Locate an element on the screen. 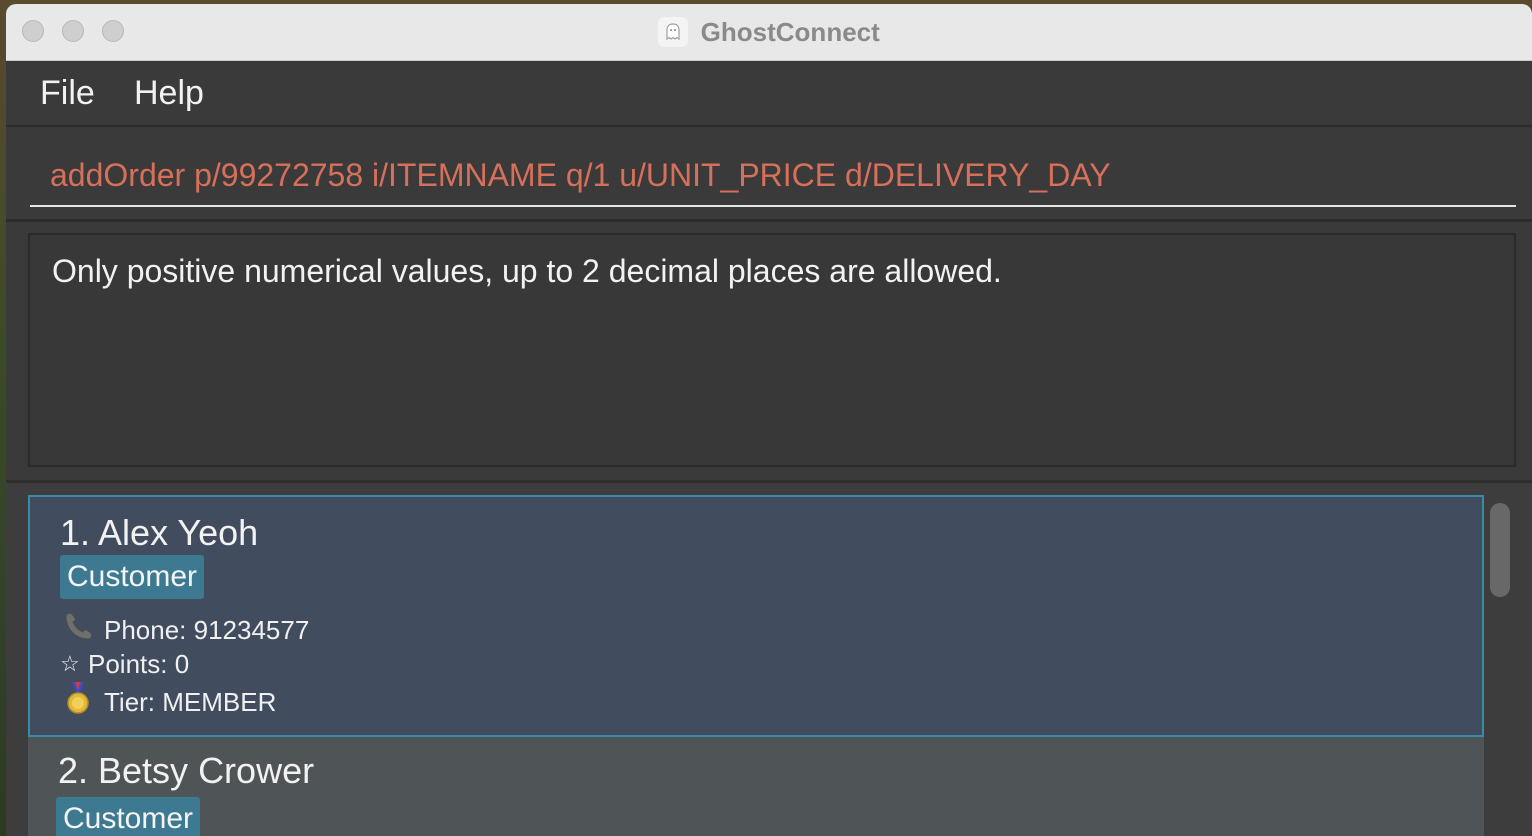  title-bar: GhostConnect is located at coordinates (769, 32).